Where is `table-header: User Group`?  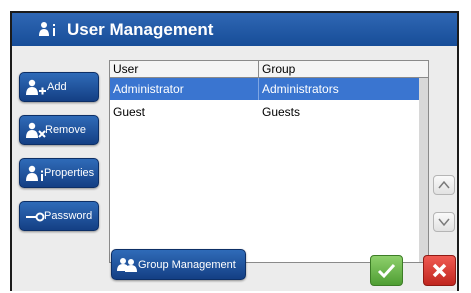
table-header: User Group is located at coordinates (269, 69).